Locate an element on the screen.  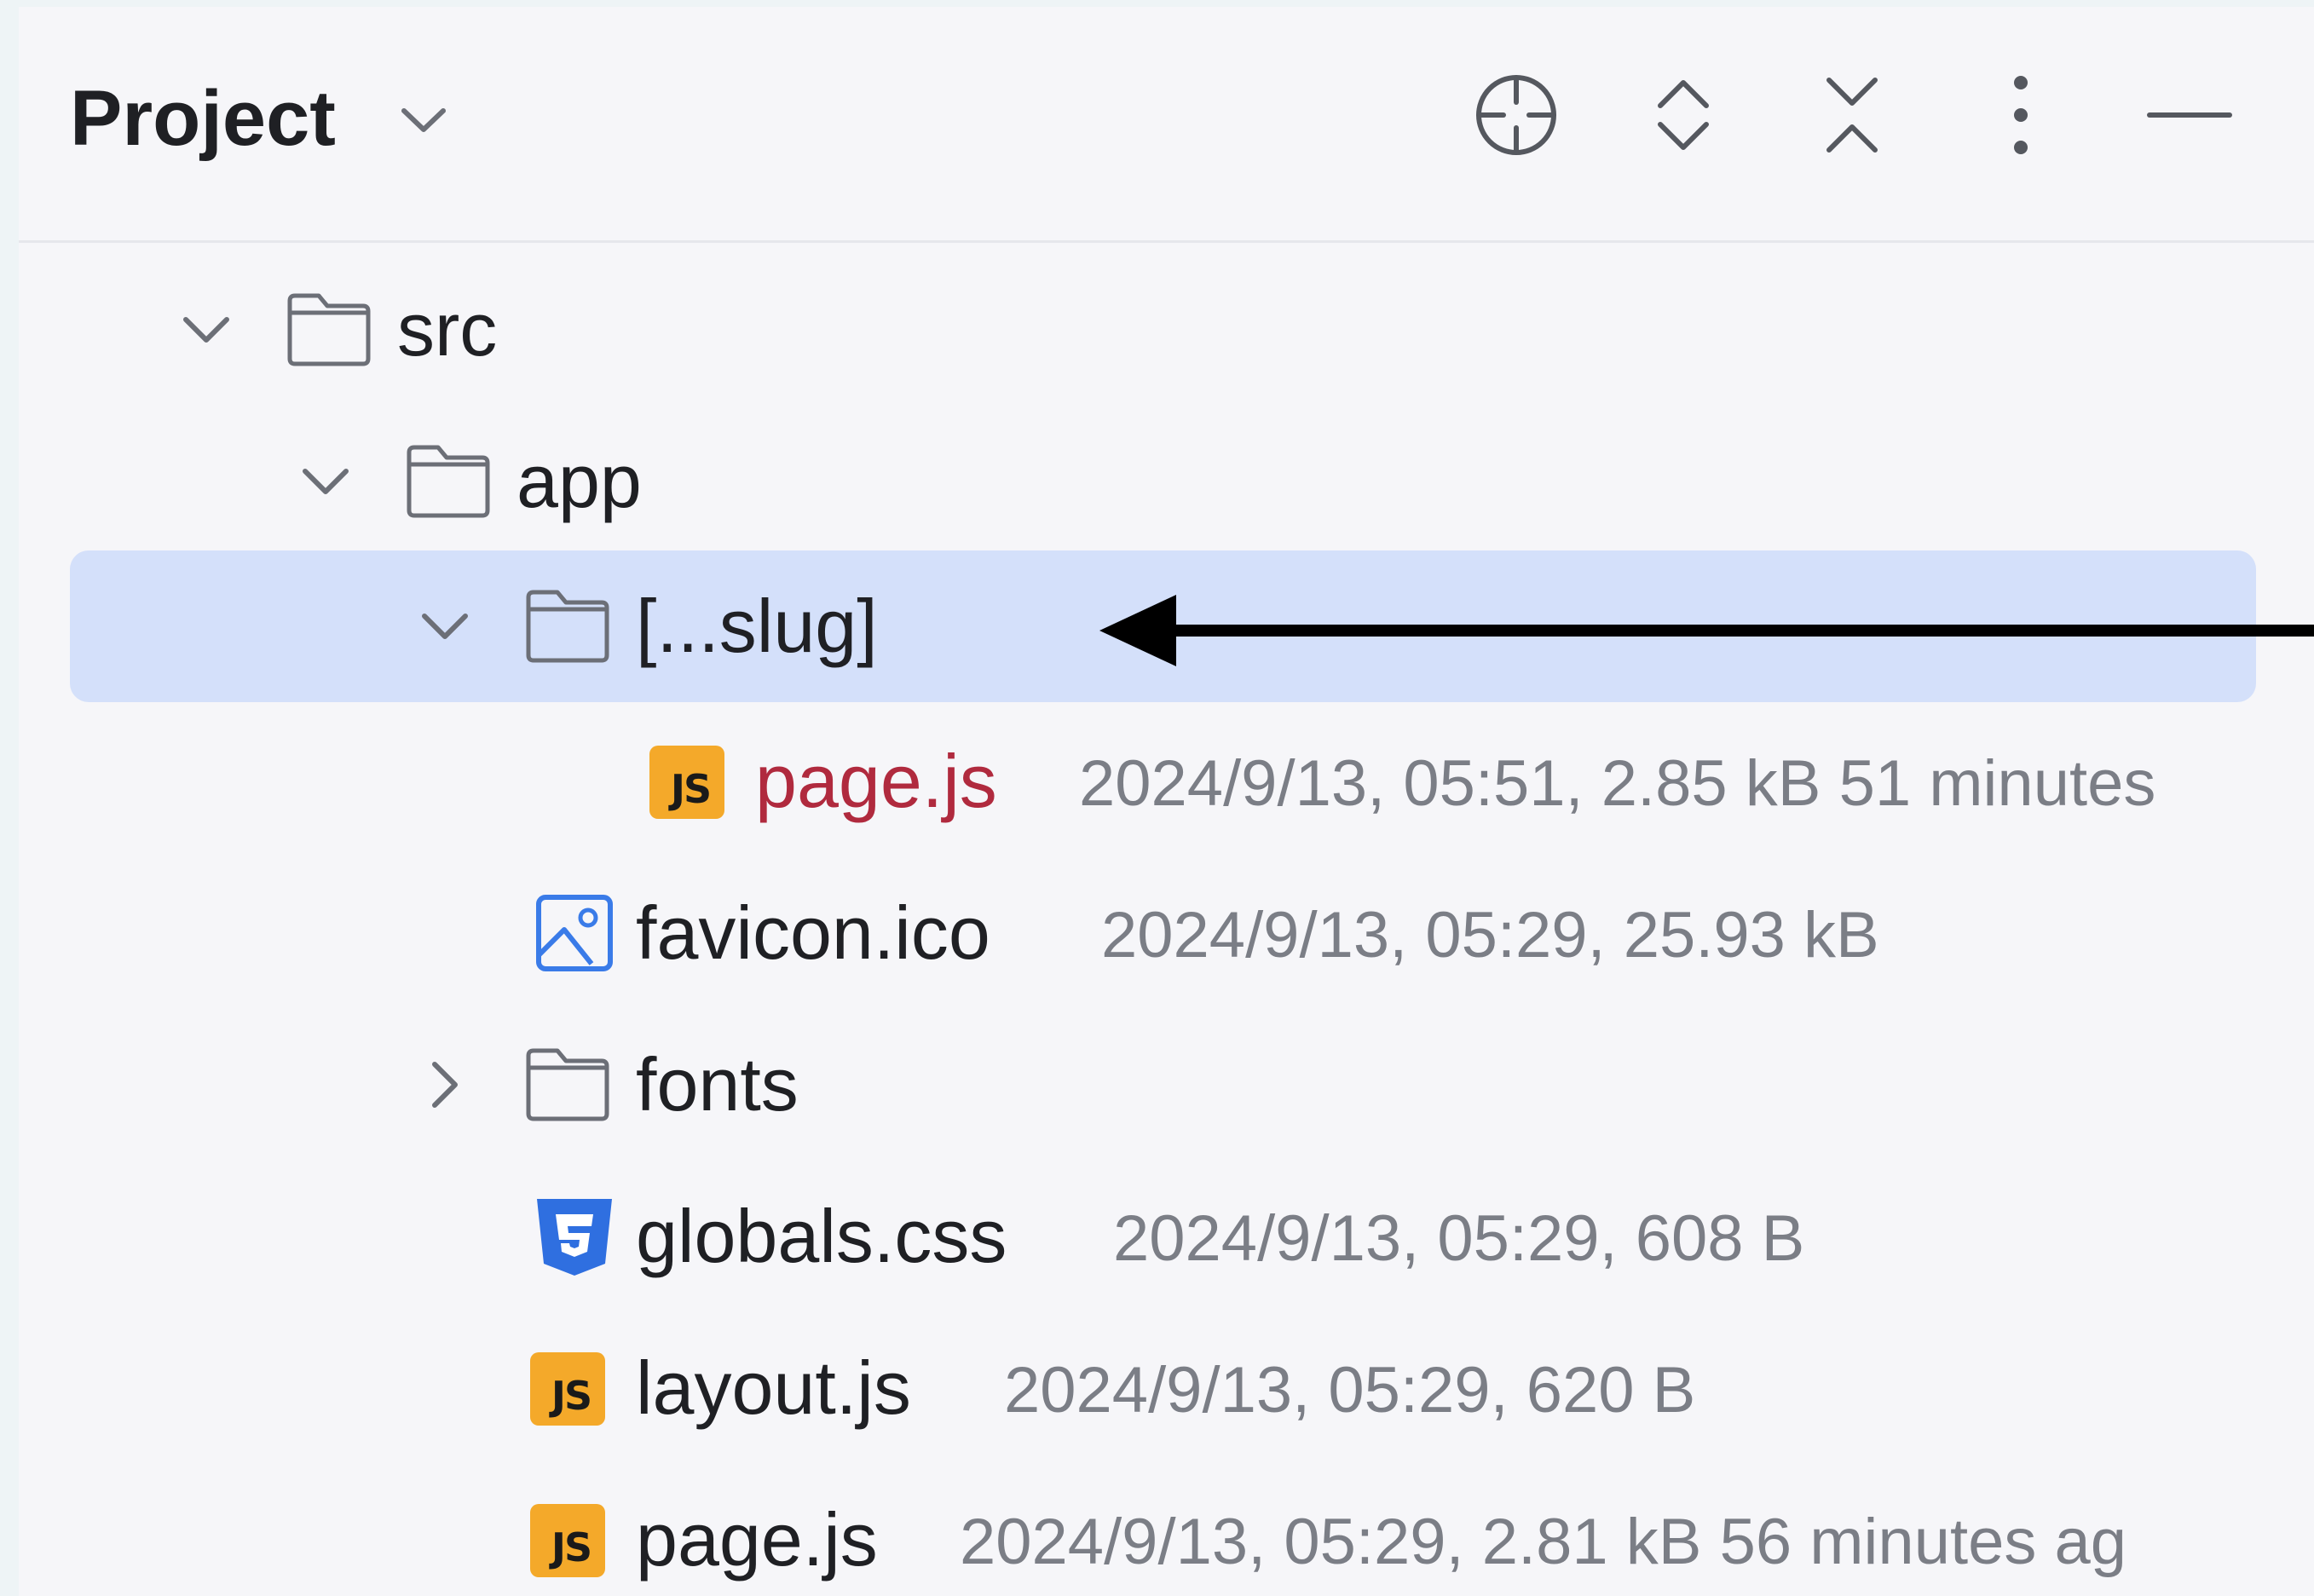
file-meta: 2024/9/13, 05:29, 620 B is located at coordinates (1350, 1390).